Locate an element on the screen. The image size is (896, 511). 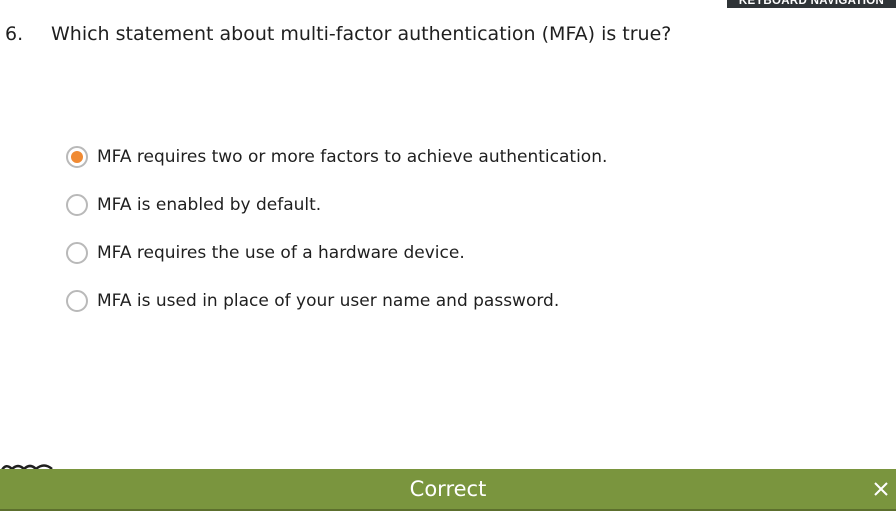
answer-option-label: MFA is enabled by default. is located at coordinates (209, 205).